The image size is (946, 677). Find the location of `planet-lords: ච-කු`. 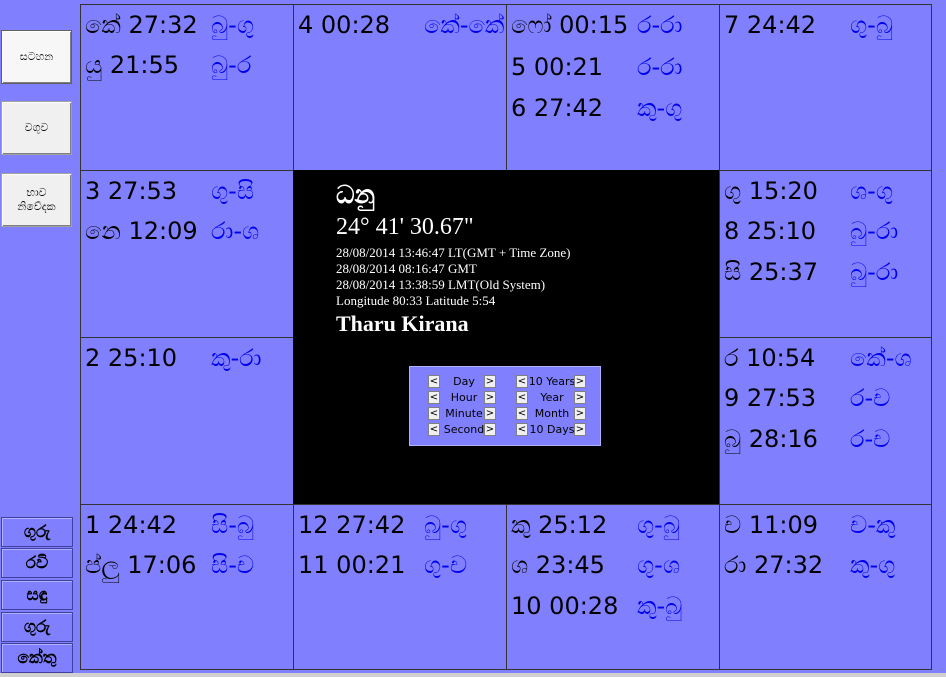

planet-lords: ච-කු is located at coordinates (873, 525).